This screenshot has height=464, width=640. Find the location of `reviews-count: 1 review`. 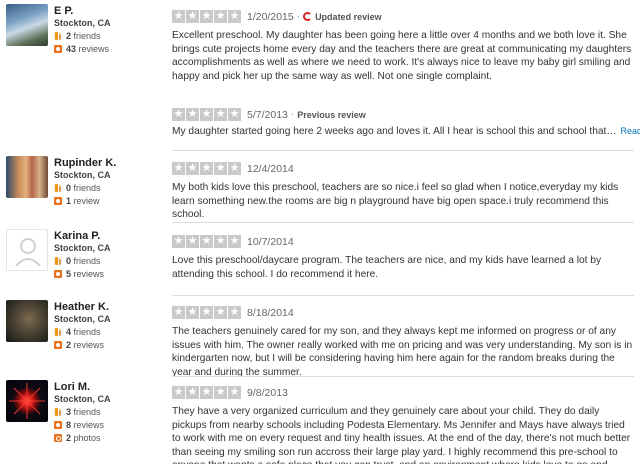

reviews-count: 1 review is located at coordinates (77, 201).